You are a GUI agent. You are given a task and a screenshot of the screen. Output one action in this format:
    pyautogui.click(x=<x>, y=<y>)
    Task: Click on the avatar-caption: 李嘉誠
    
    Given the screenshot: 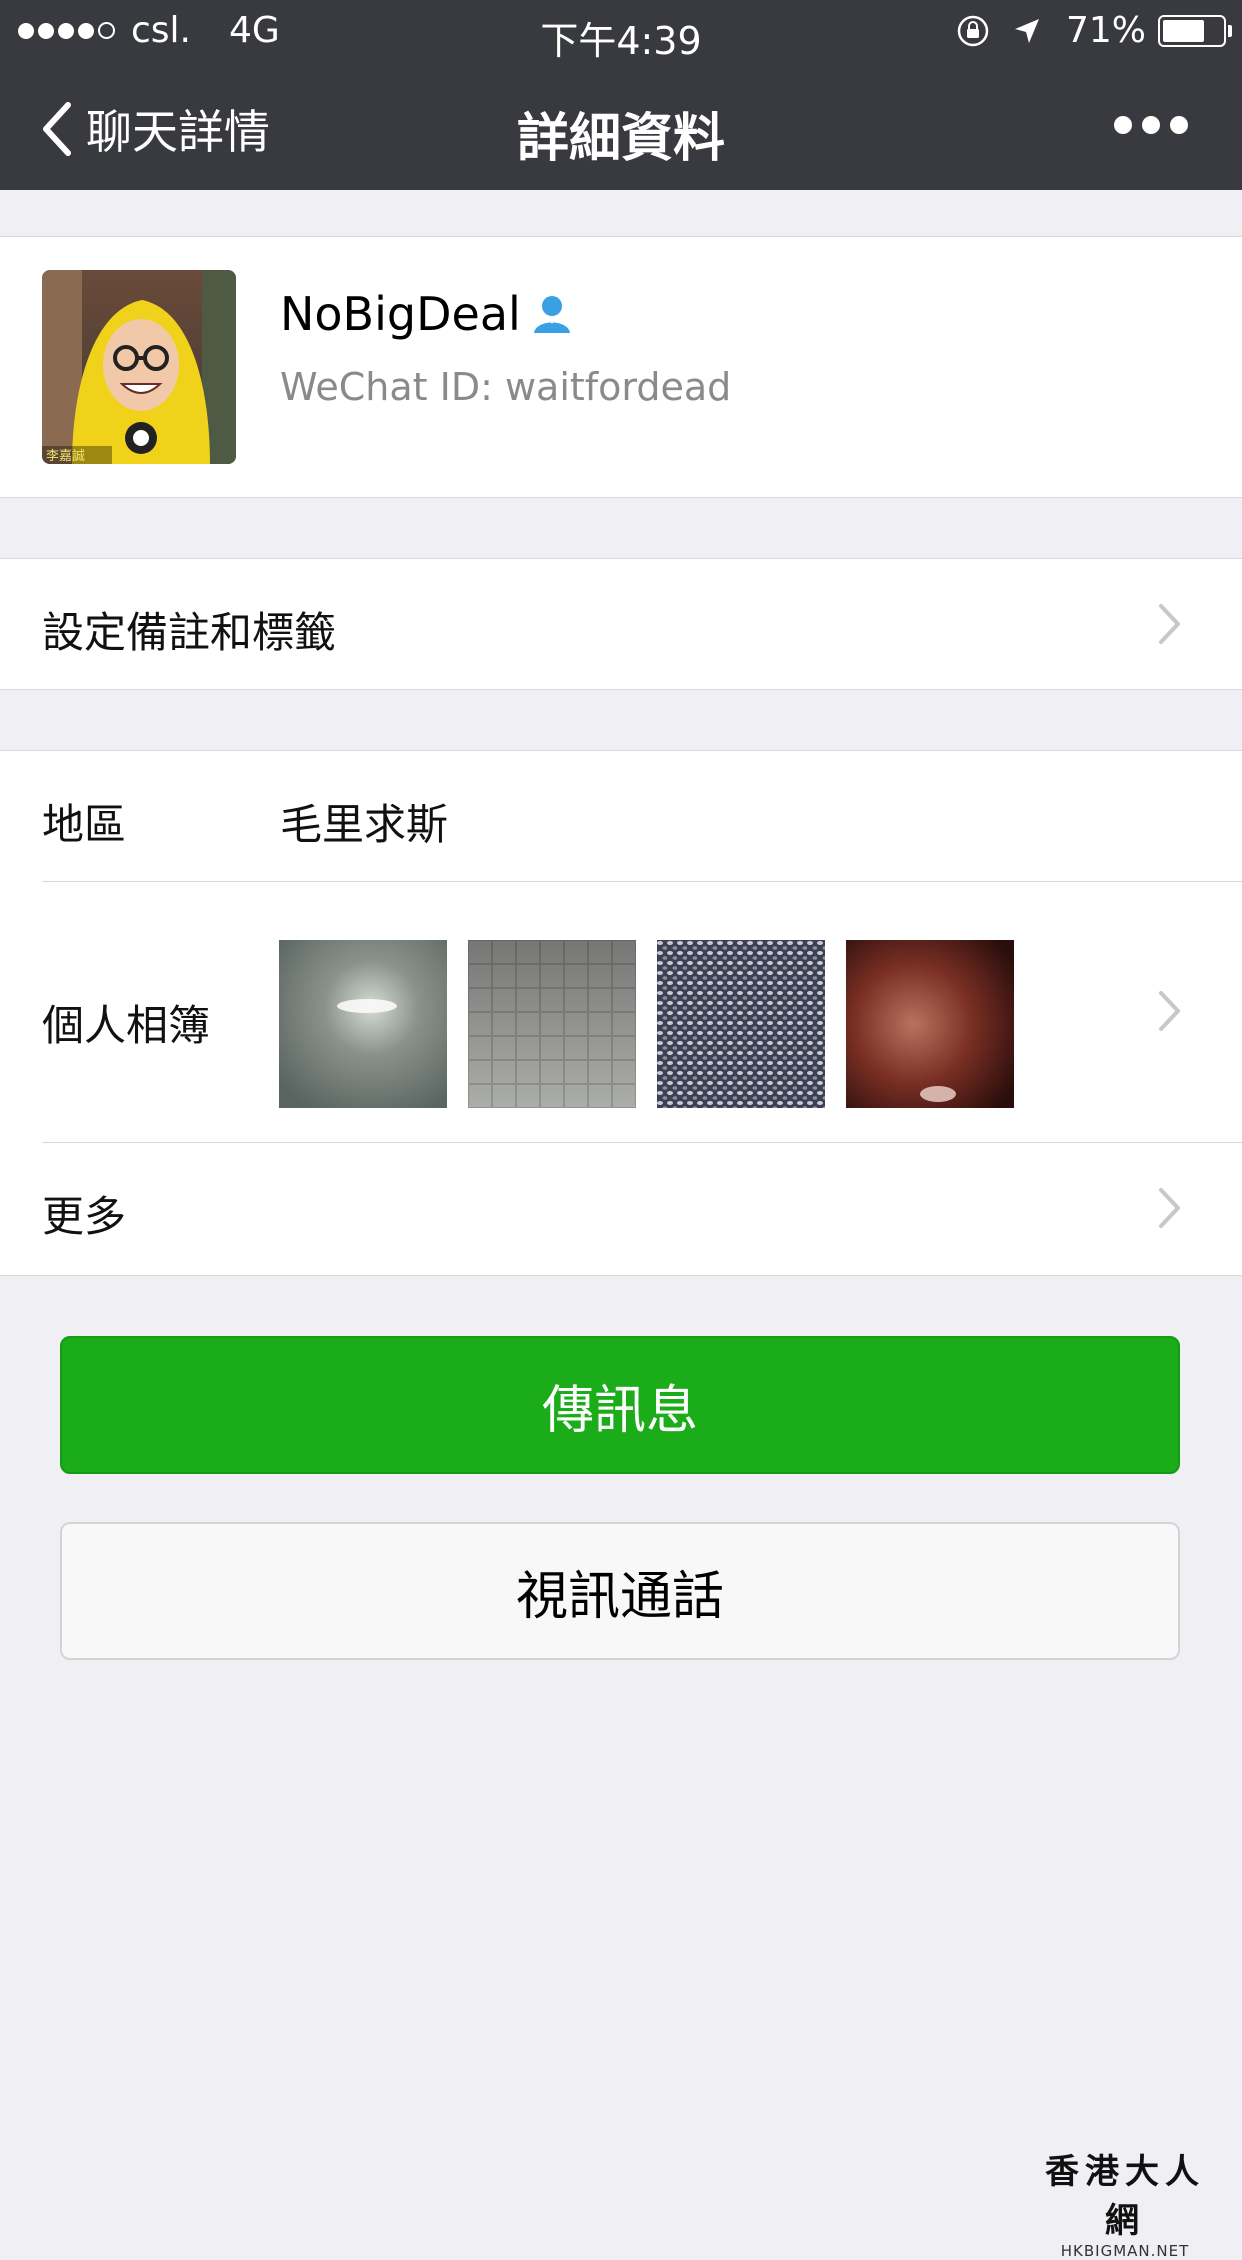 What is the action you would take?
    pyautogui.click(x=65, y=456)
    